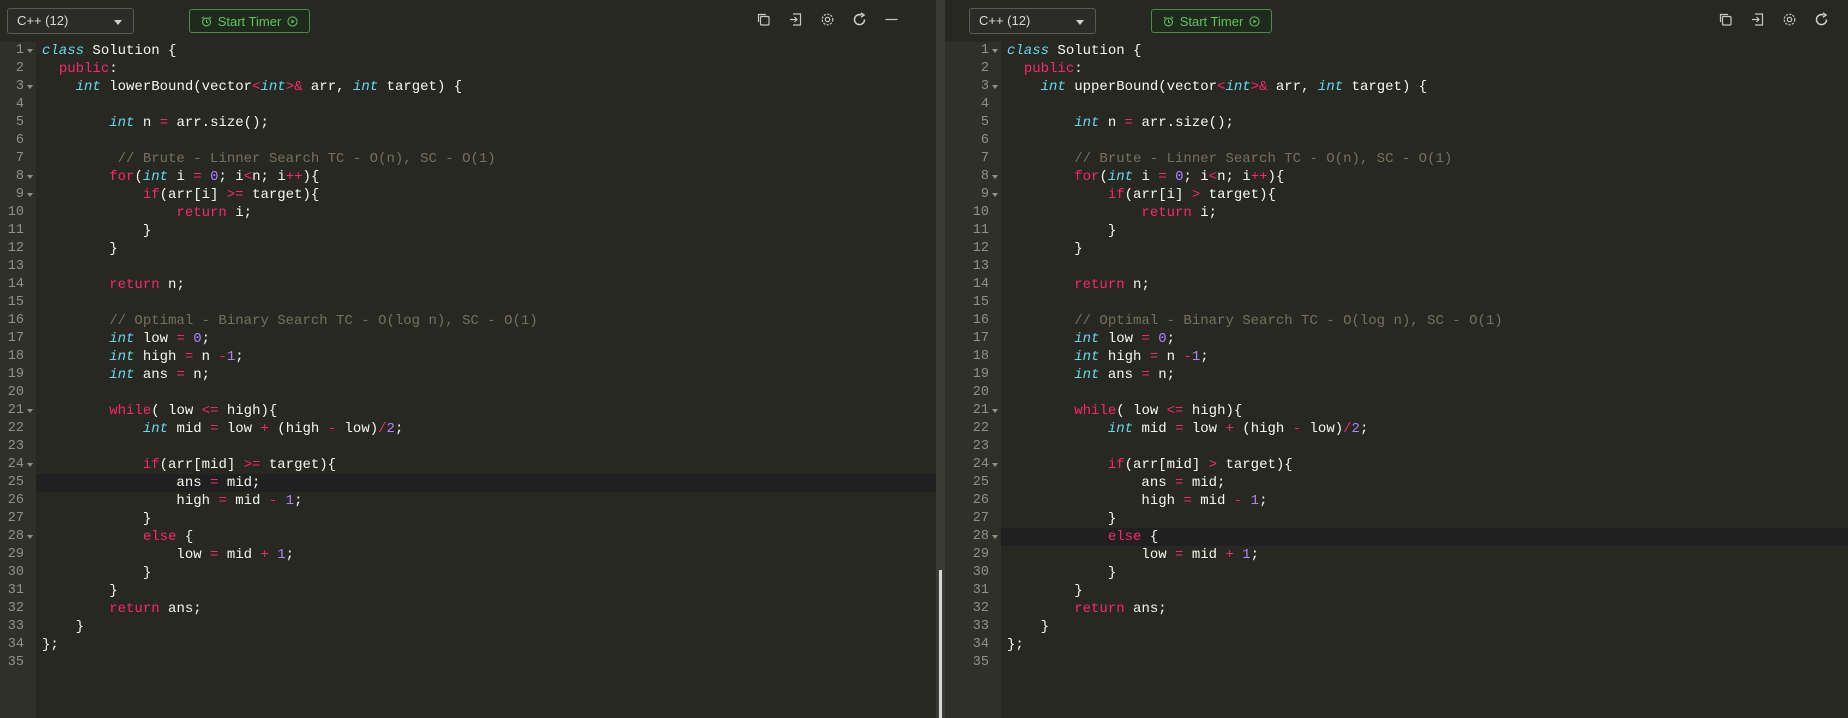  What do you see at coordinates (489, 195) in the screenshot?
I see `code-line: if(arr[i] >= target){` at bounding box center [489, 195].